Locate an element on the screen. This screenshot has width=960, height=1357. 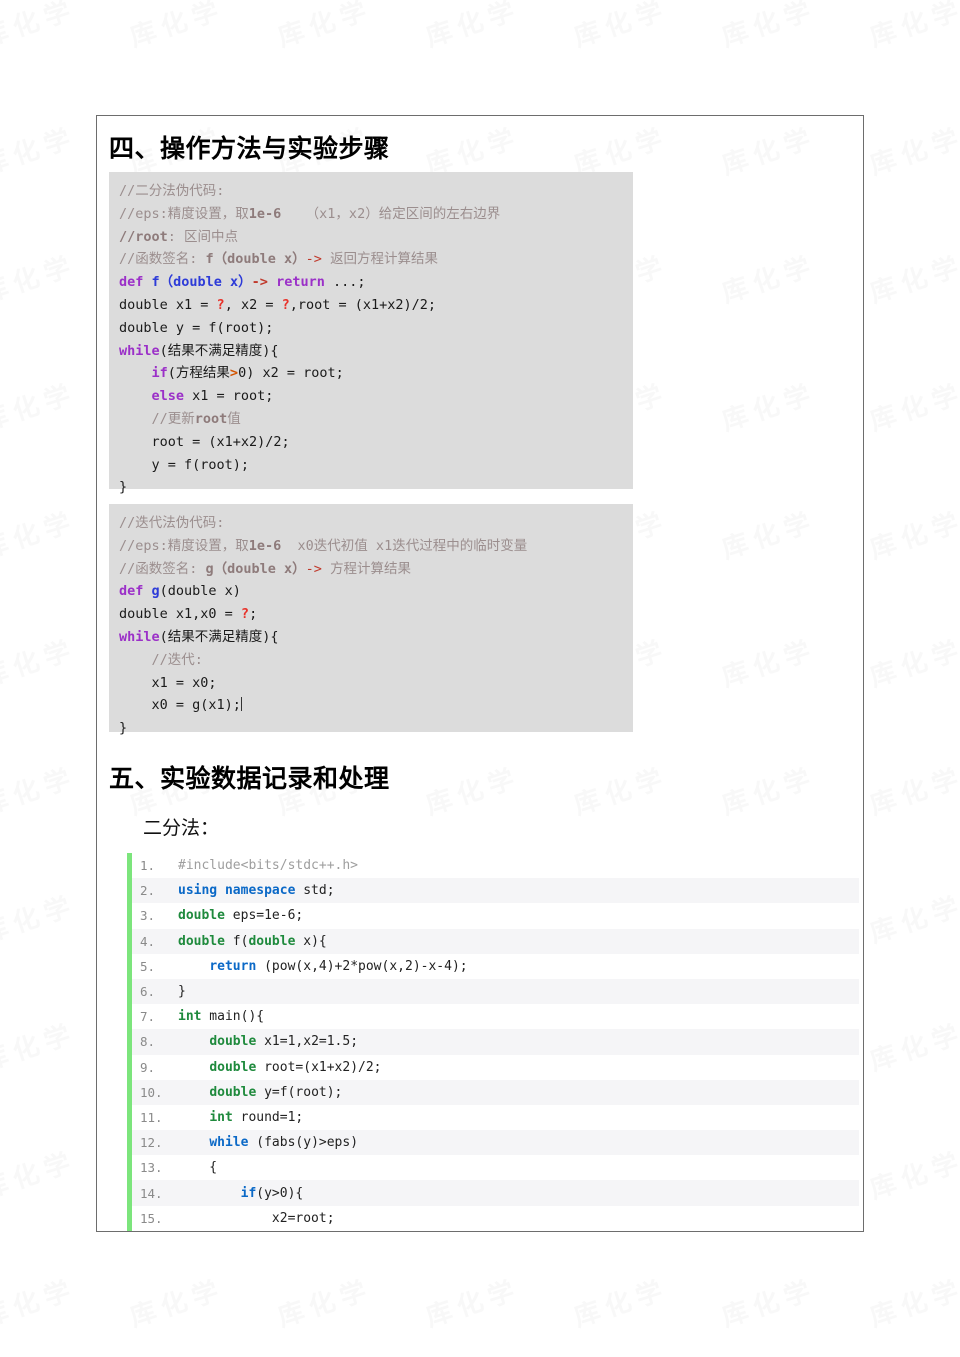
code-line-source: int main(){ is located at coordinates (518, 1016).